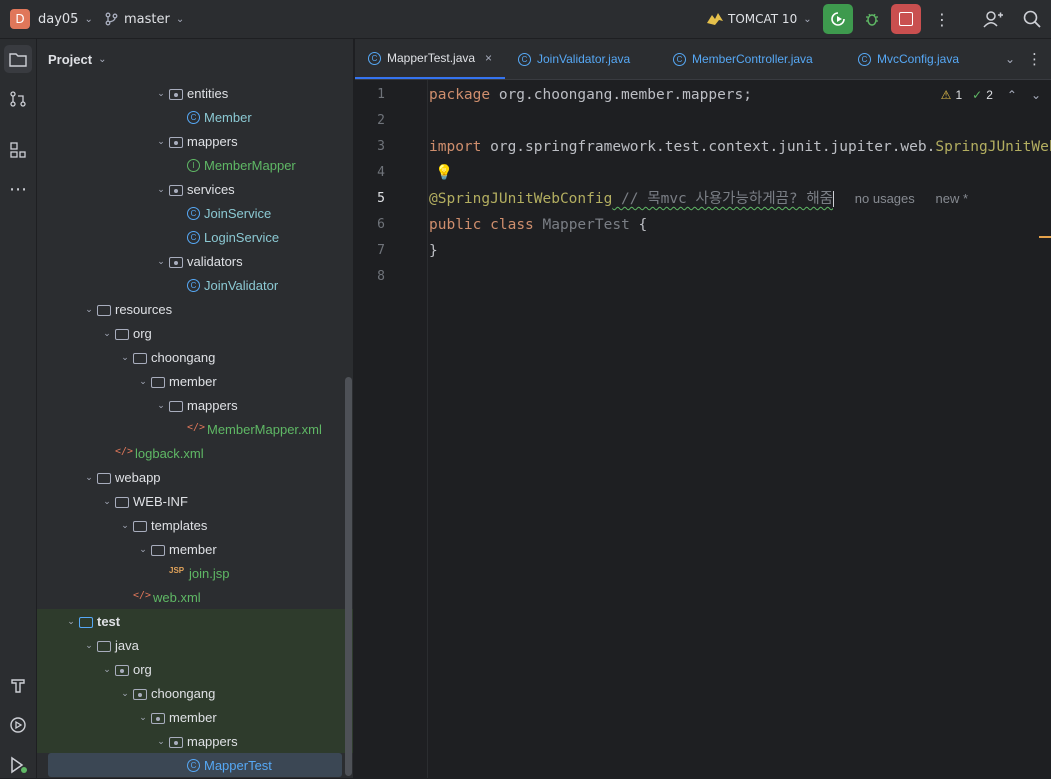 The height and width of the screenshot is (779, 1051). What do you see at coordinates (191, 453) in the screenshot?
I see `tree-item: </> logback.xml` at bounding box center [191, 453].